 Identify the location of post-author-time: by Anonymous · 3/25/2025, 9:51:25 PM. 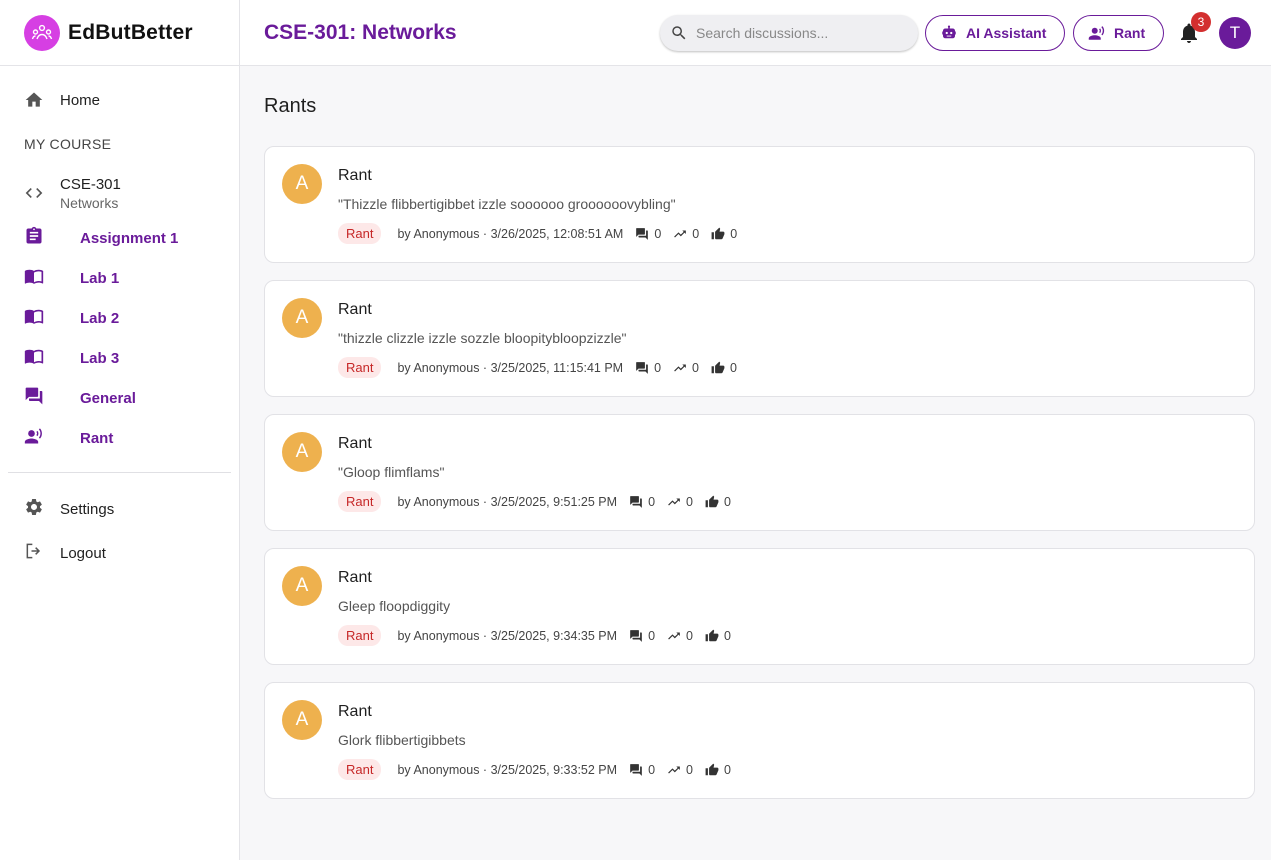
(507, 501).